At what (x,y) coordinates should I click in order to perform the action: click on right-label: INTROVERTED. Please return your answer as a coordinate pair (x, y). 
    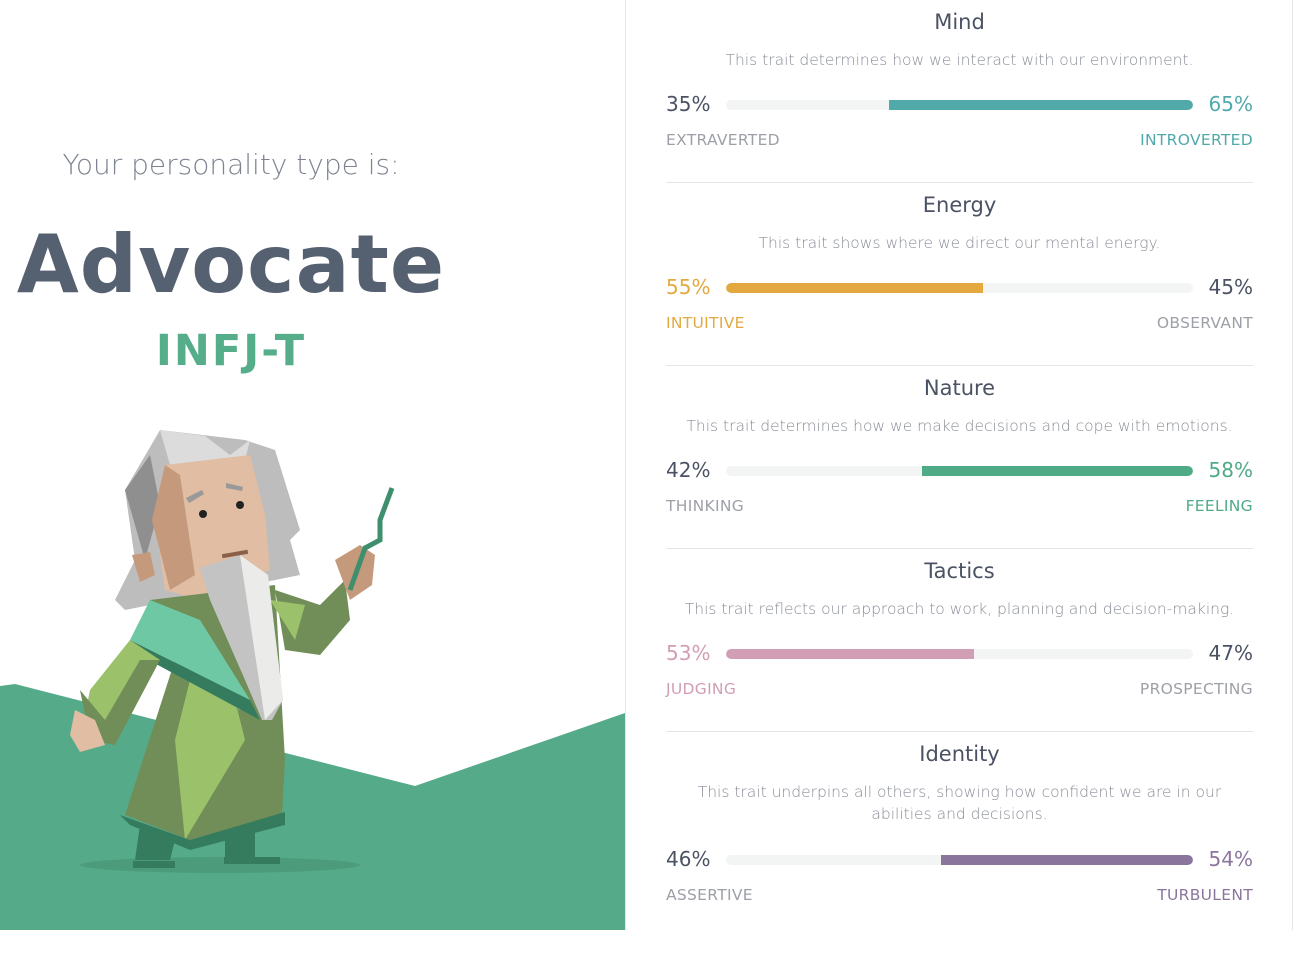
    Looking at the image, I should click on (1196, 140).